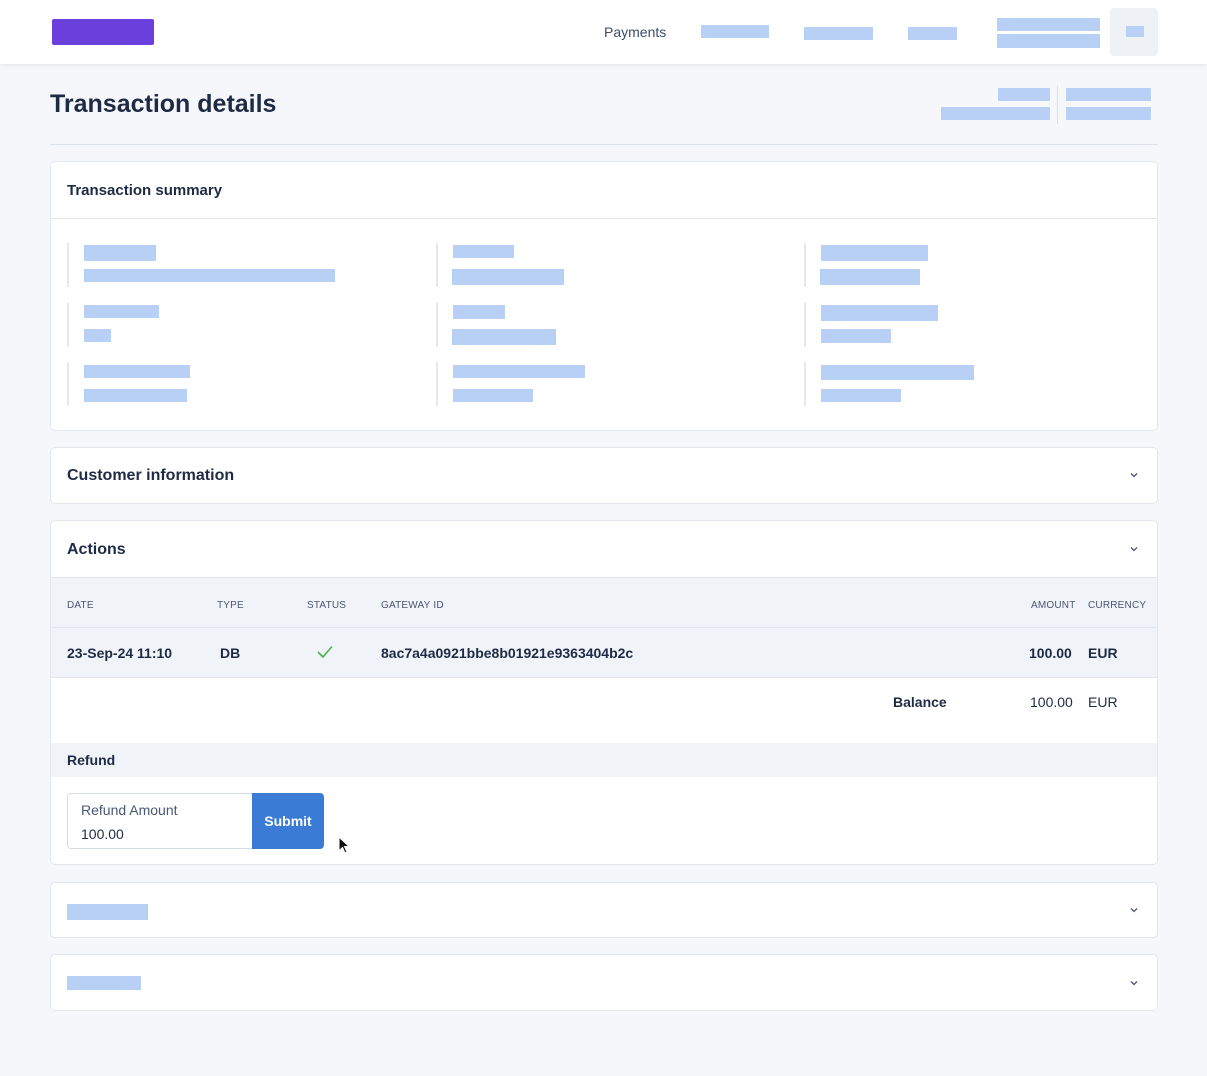  Describe the element at coordinates (635, 32) in the screenshot. I see `nav-link-payments: Payments` at that location.